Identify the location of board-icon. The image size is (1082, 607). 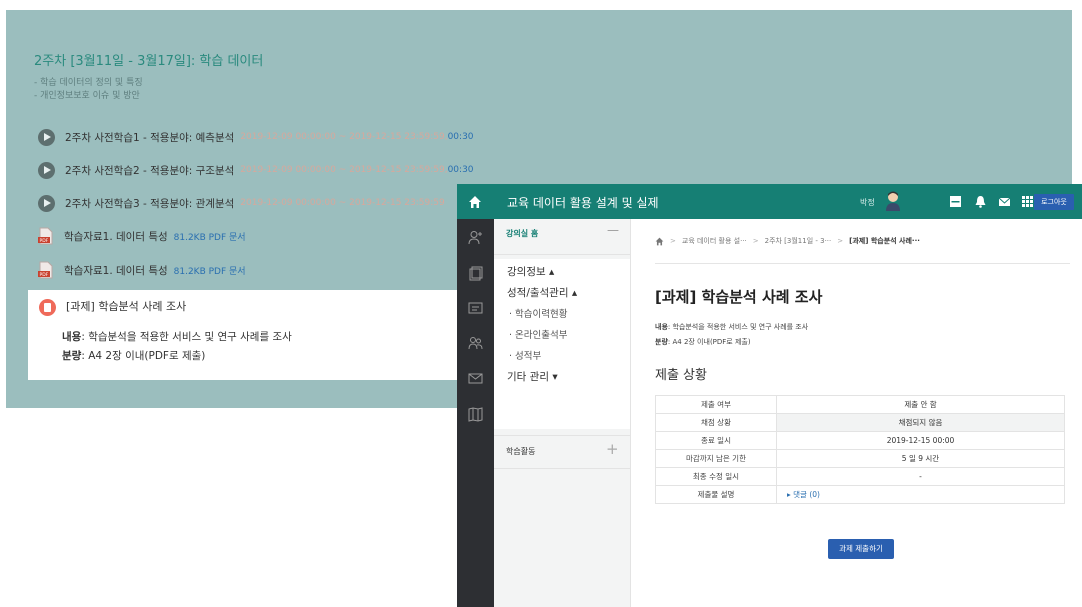
(475, 308).